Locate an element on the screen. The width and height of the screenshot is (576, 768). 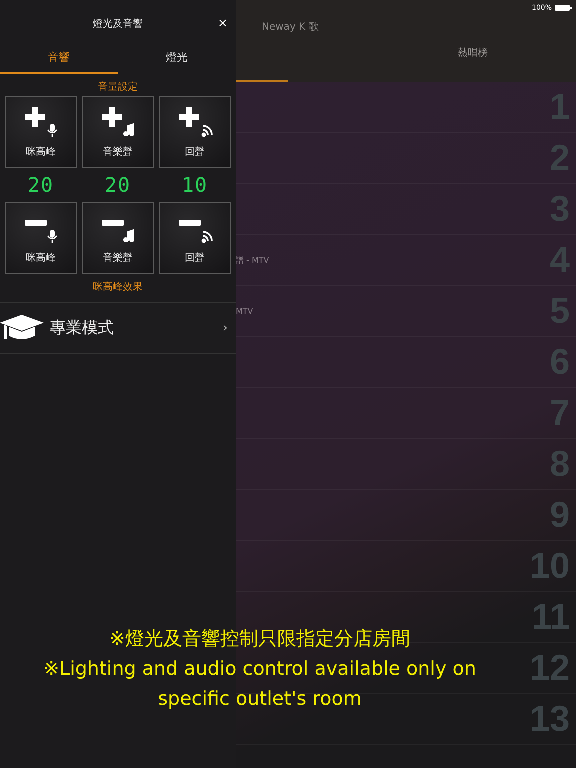
song-title: 譜 - MTV is located at coordinates (253, 260).